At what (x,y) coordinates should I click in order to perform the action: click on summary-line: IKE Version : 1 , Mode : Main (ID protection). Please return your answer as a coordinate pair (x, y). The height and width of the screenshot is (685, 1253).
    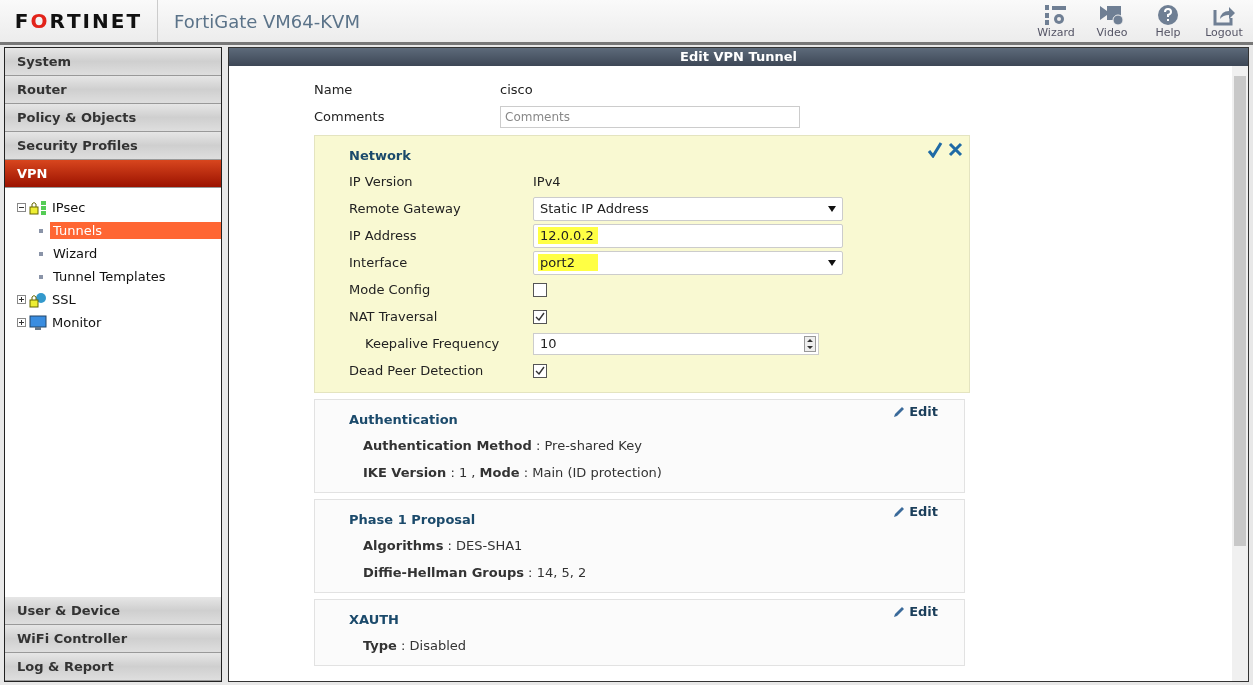
    Looking at the image, I should click on (512, 473).